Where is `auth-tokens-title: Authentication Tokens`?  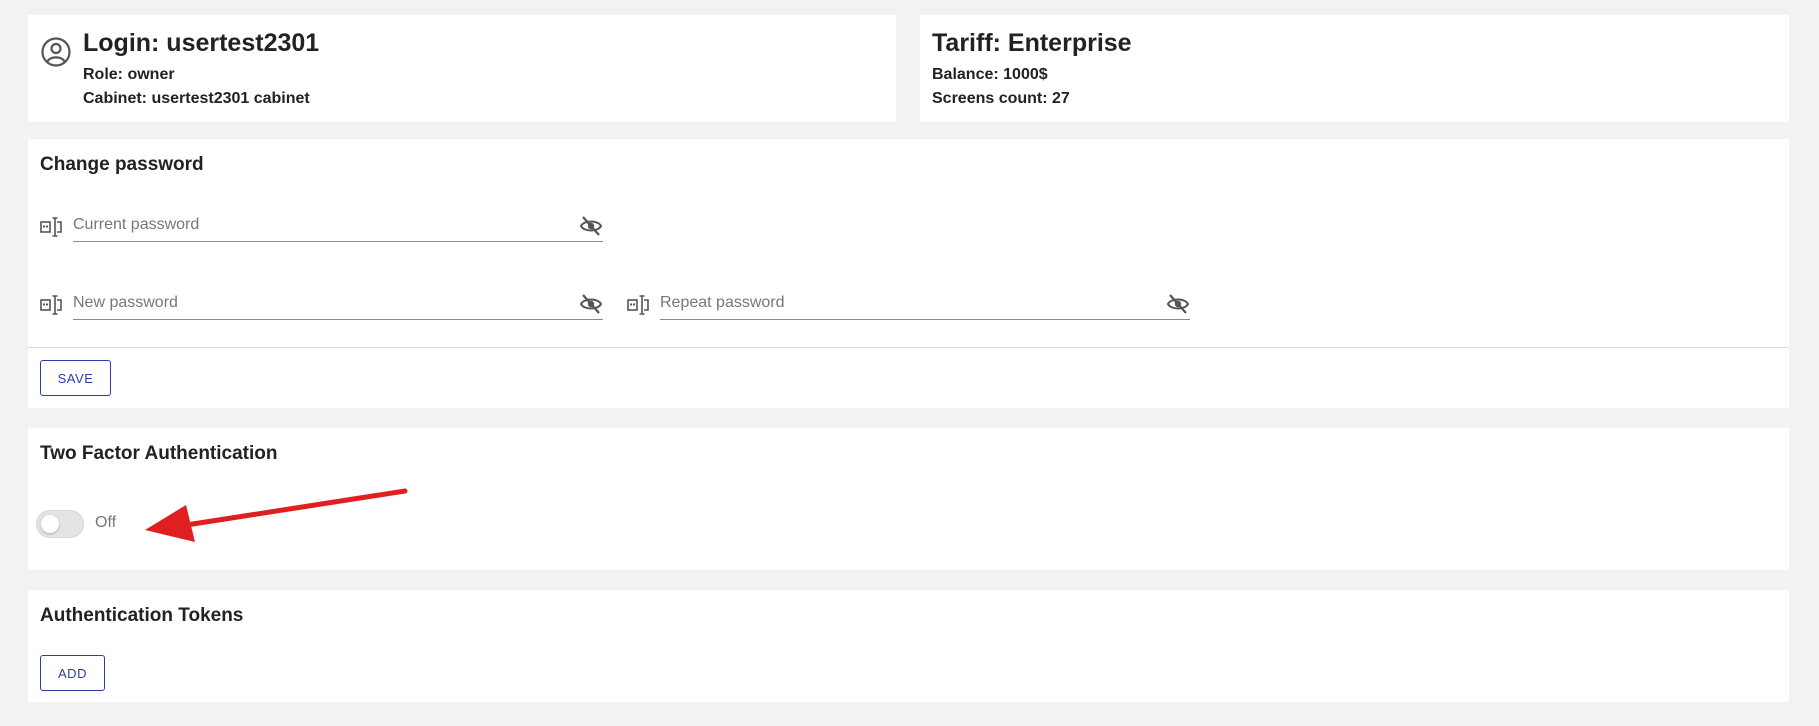
auth-tokens-title: Authentication Tokens is located at coordinates (142, 615).